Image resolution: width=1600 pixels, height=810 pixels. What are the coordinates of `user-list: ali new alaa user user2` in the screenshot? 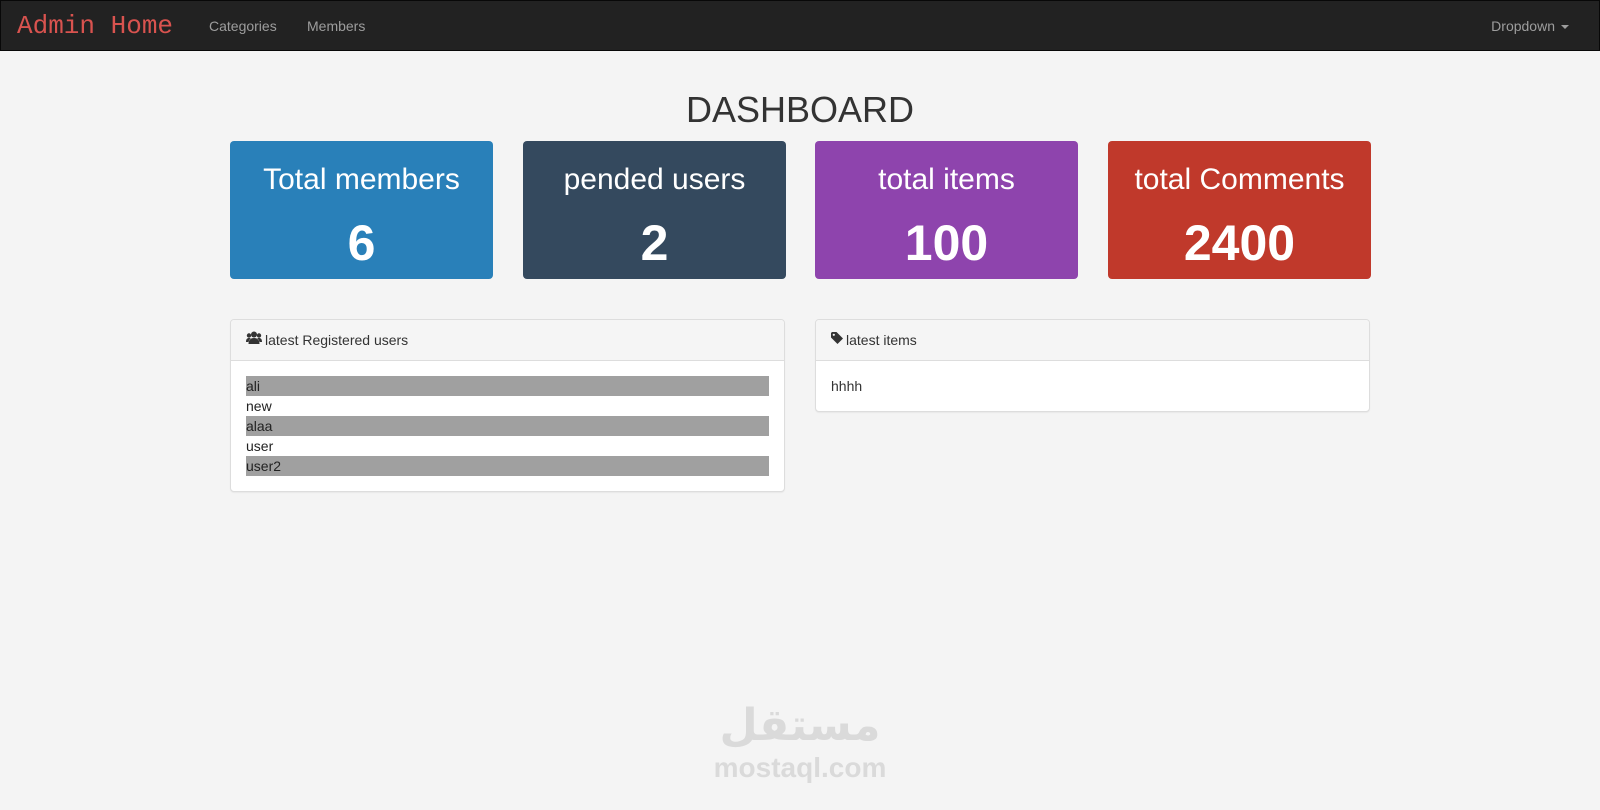 It's located at (507, 426).